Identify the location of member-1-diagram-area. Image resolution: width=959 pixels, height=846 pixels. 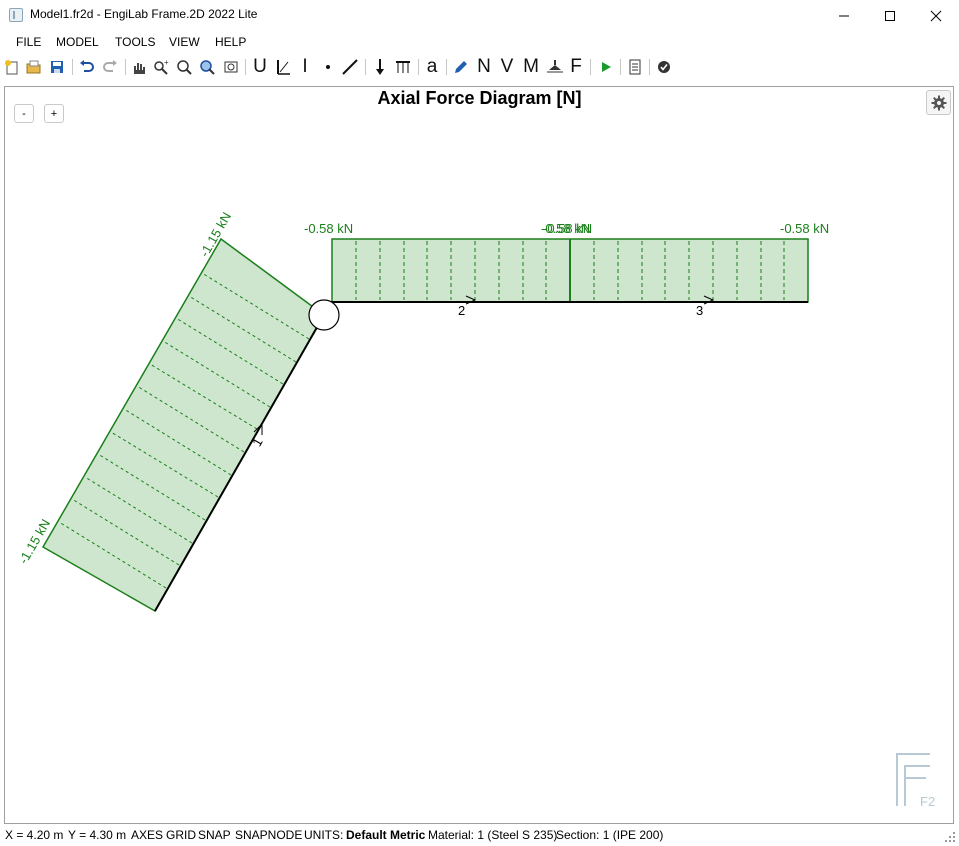
(183, 425).